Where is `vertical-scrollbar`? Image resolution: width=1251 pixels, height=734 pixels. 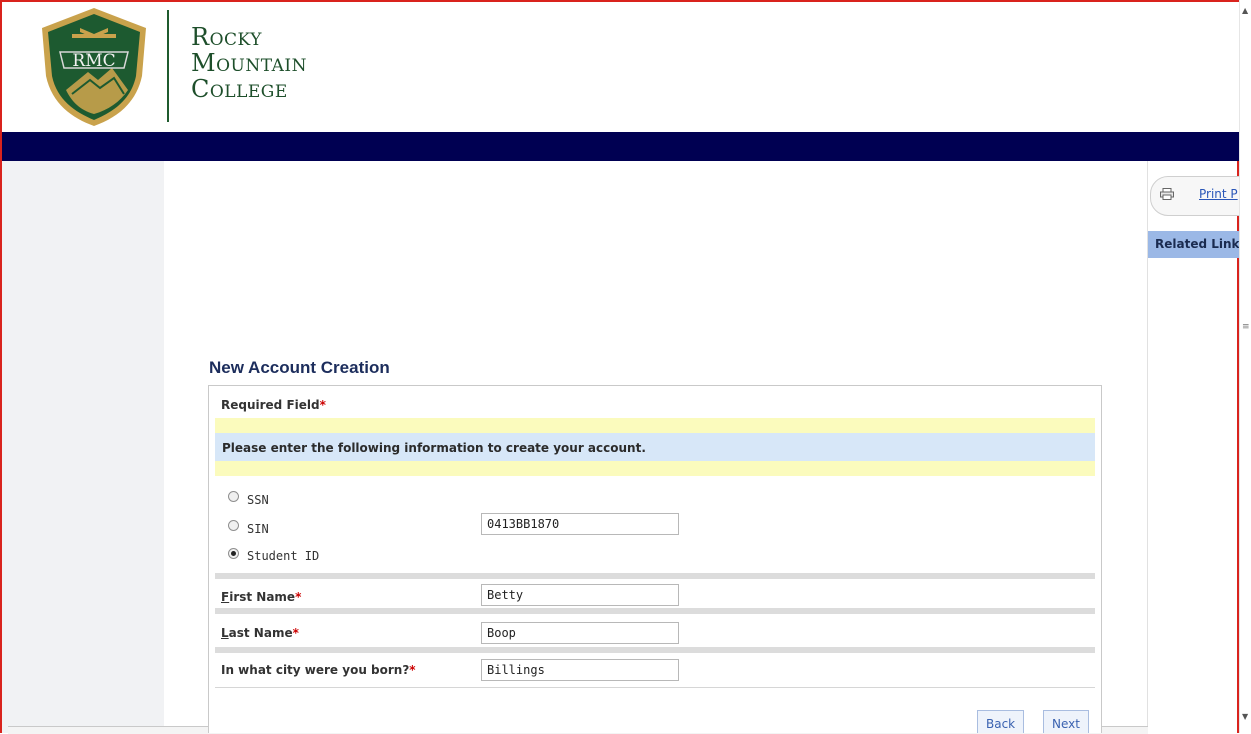
vertical-scrollbar is located at coordinates (1245, 366).